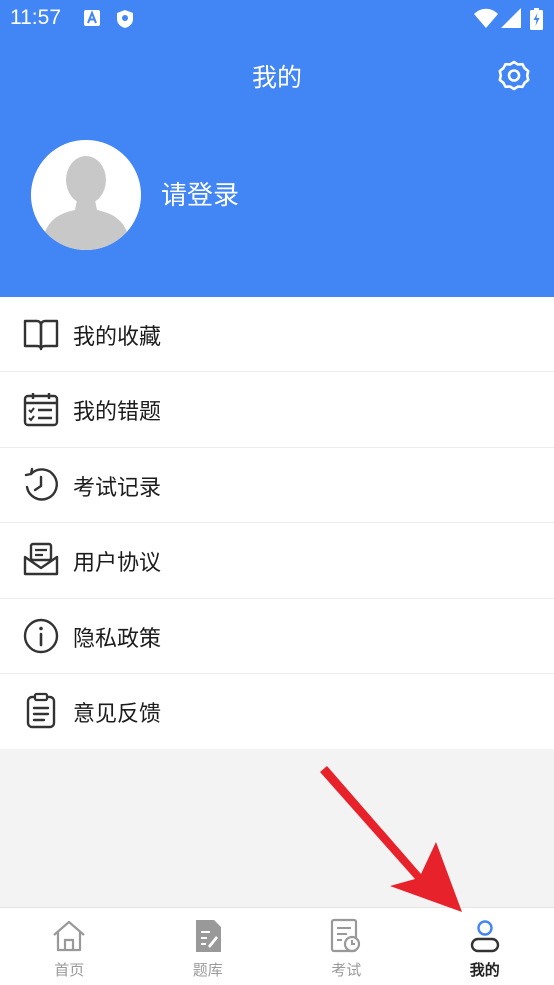  Describe the element at coordinates (207, 970) in the screenshot. I see `tab-label: 题库` at that location.